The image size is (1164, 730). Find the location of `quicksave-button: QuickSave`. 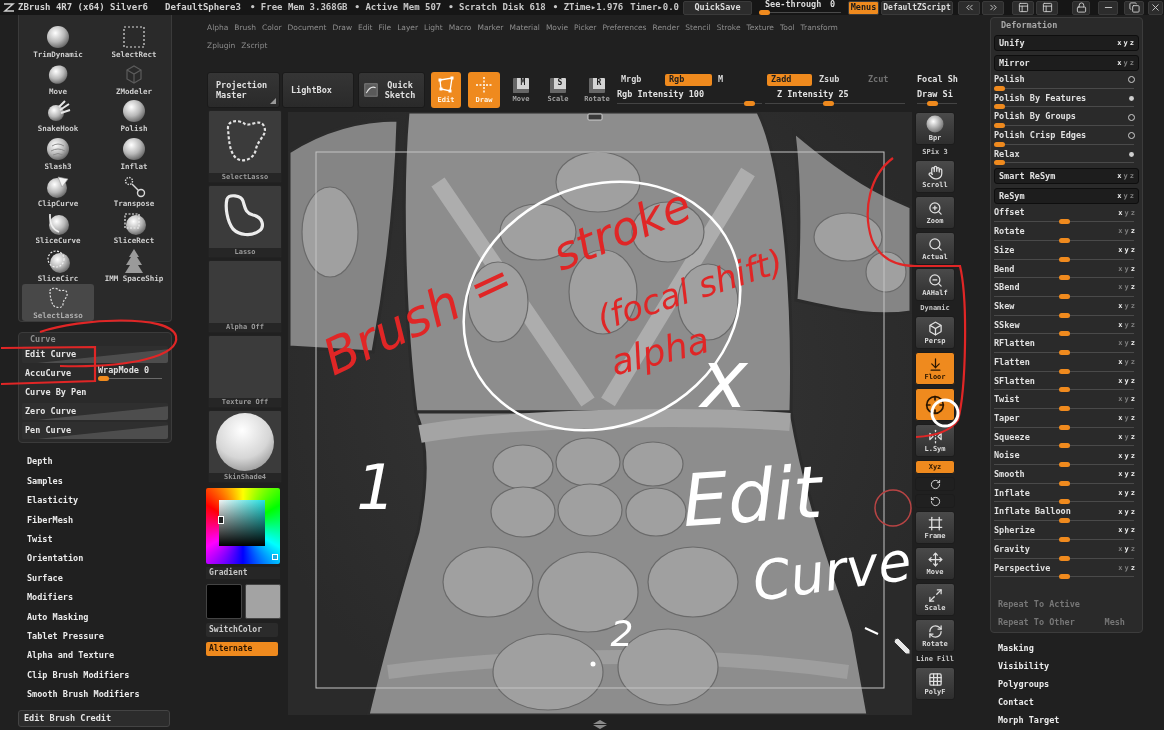

quicksave-button: QuickSave is located at coordinates (717, 7).